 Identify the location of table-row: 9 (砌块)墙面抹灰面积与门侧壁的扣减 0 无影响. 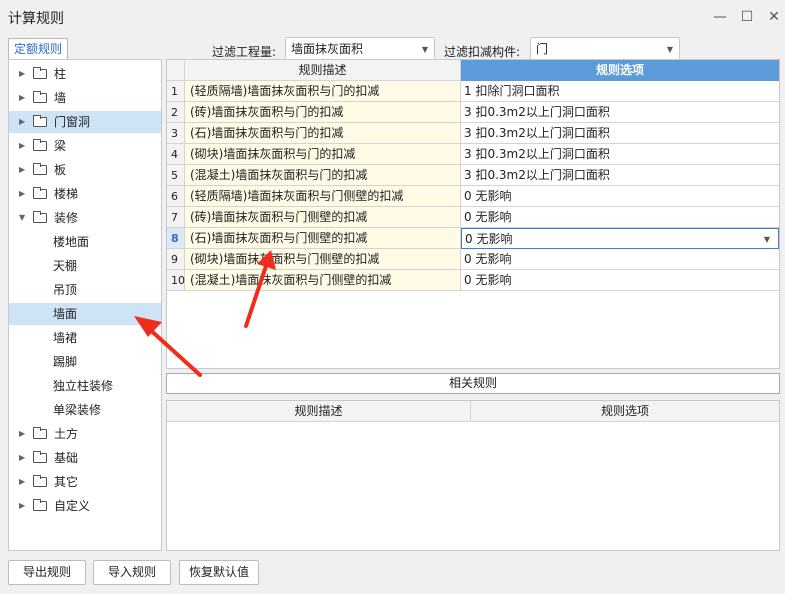
(473, 259).